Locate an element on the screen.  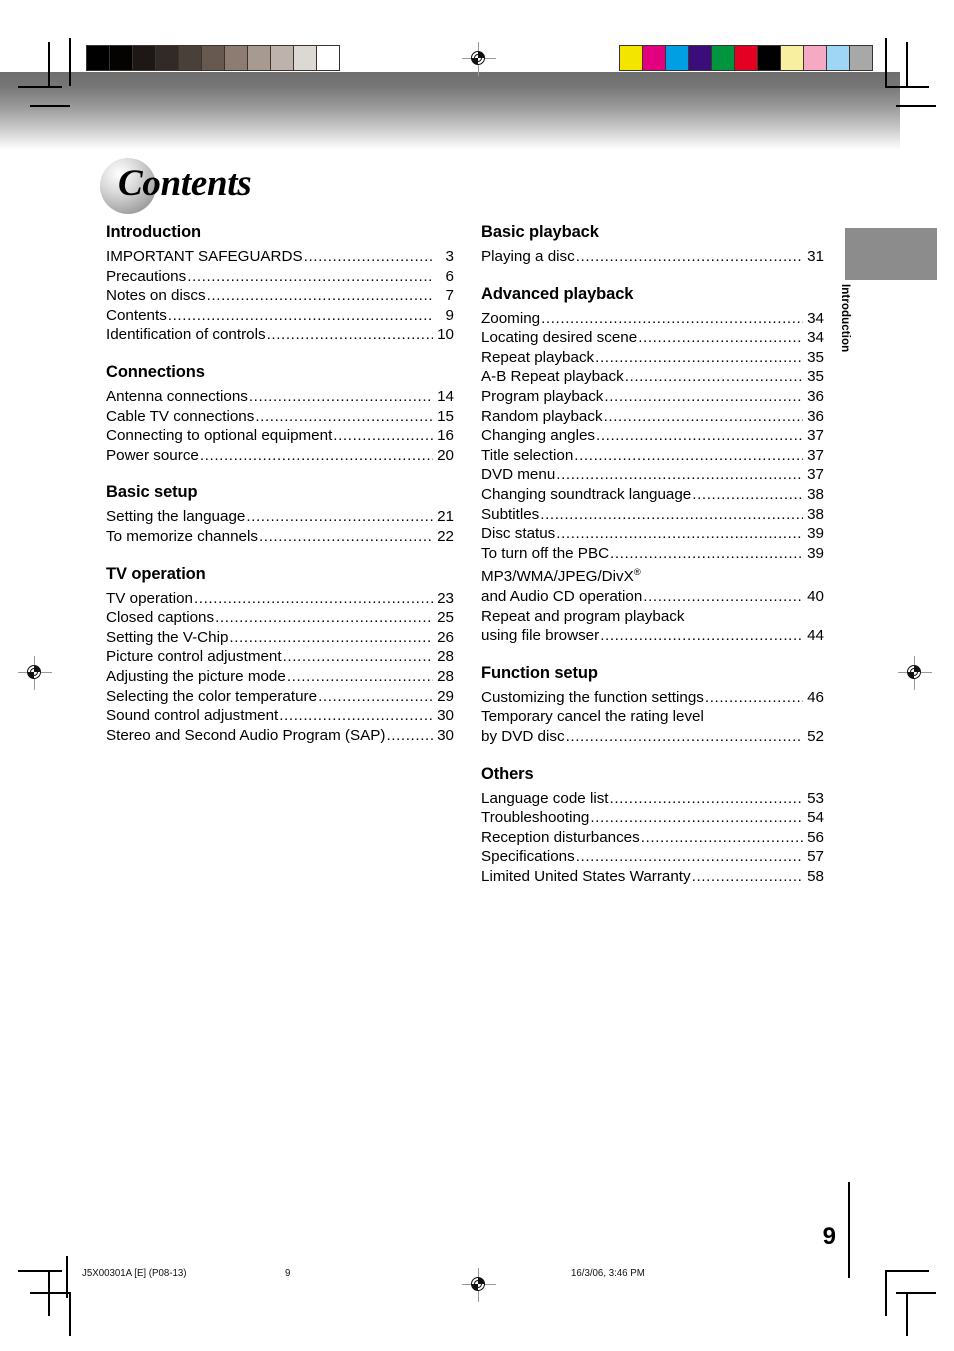
toc-entry: Power source 20 is located at coordinates (280, 456).